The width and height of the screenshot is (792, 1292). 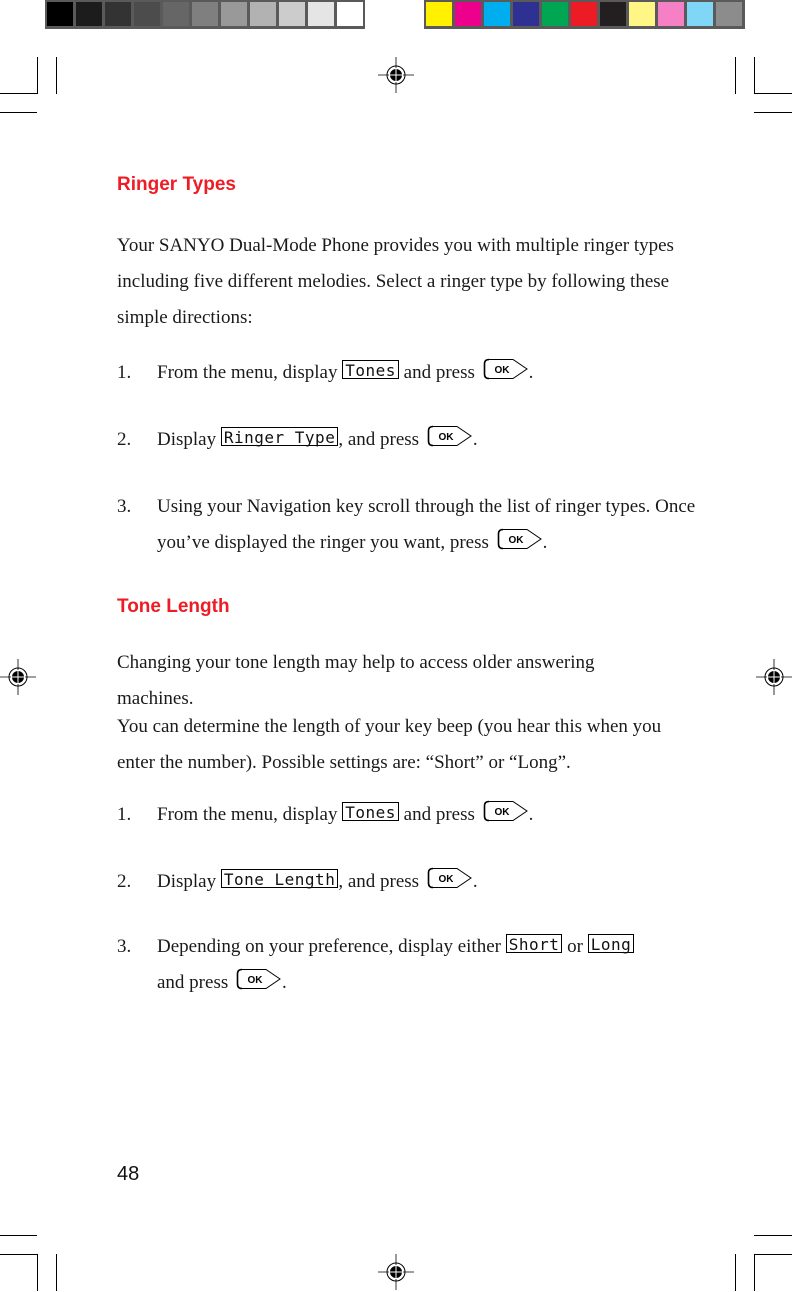 What do you see at coordinates (575, 946) in the screenshot?
I see `step-text: or` at bounding box center [575, 946].